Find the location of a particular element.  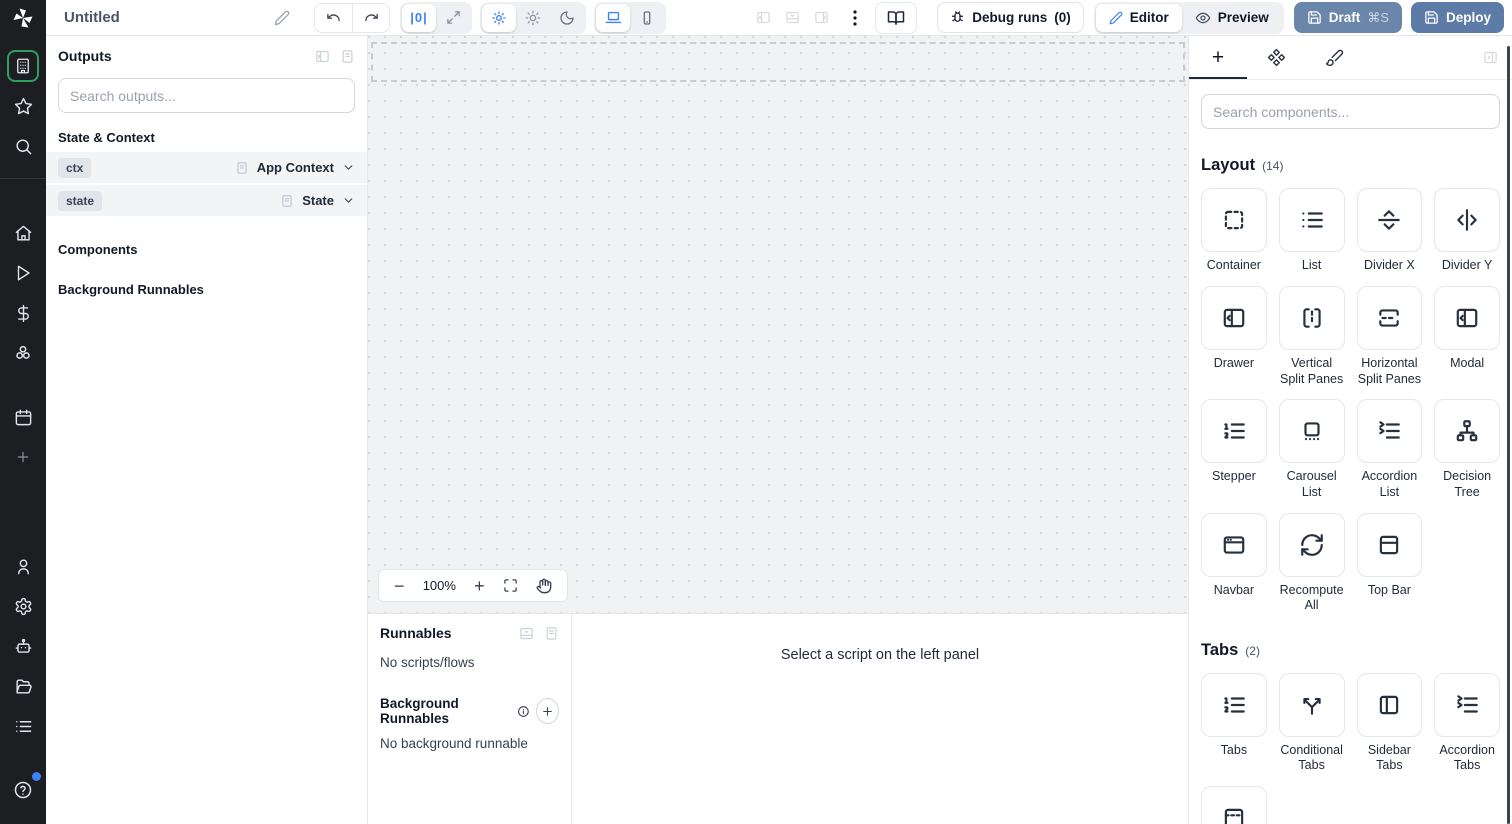

zoom-reset-button: |0| is located at coordinates (419, 17).